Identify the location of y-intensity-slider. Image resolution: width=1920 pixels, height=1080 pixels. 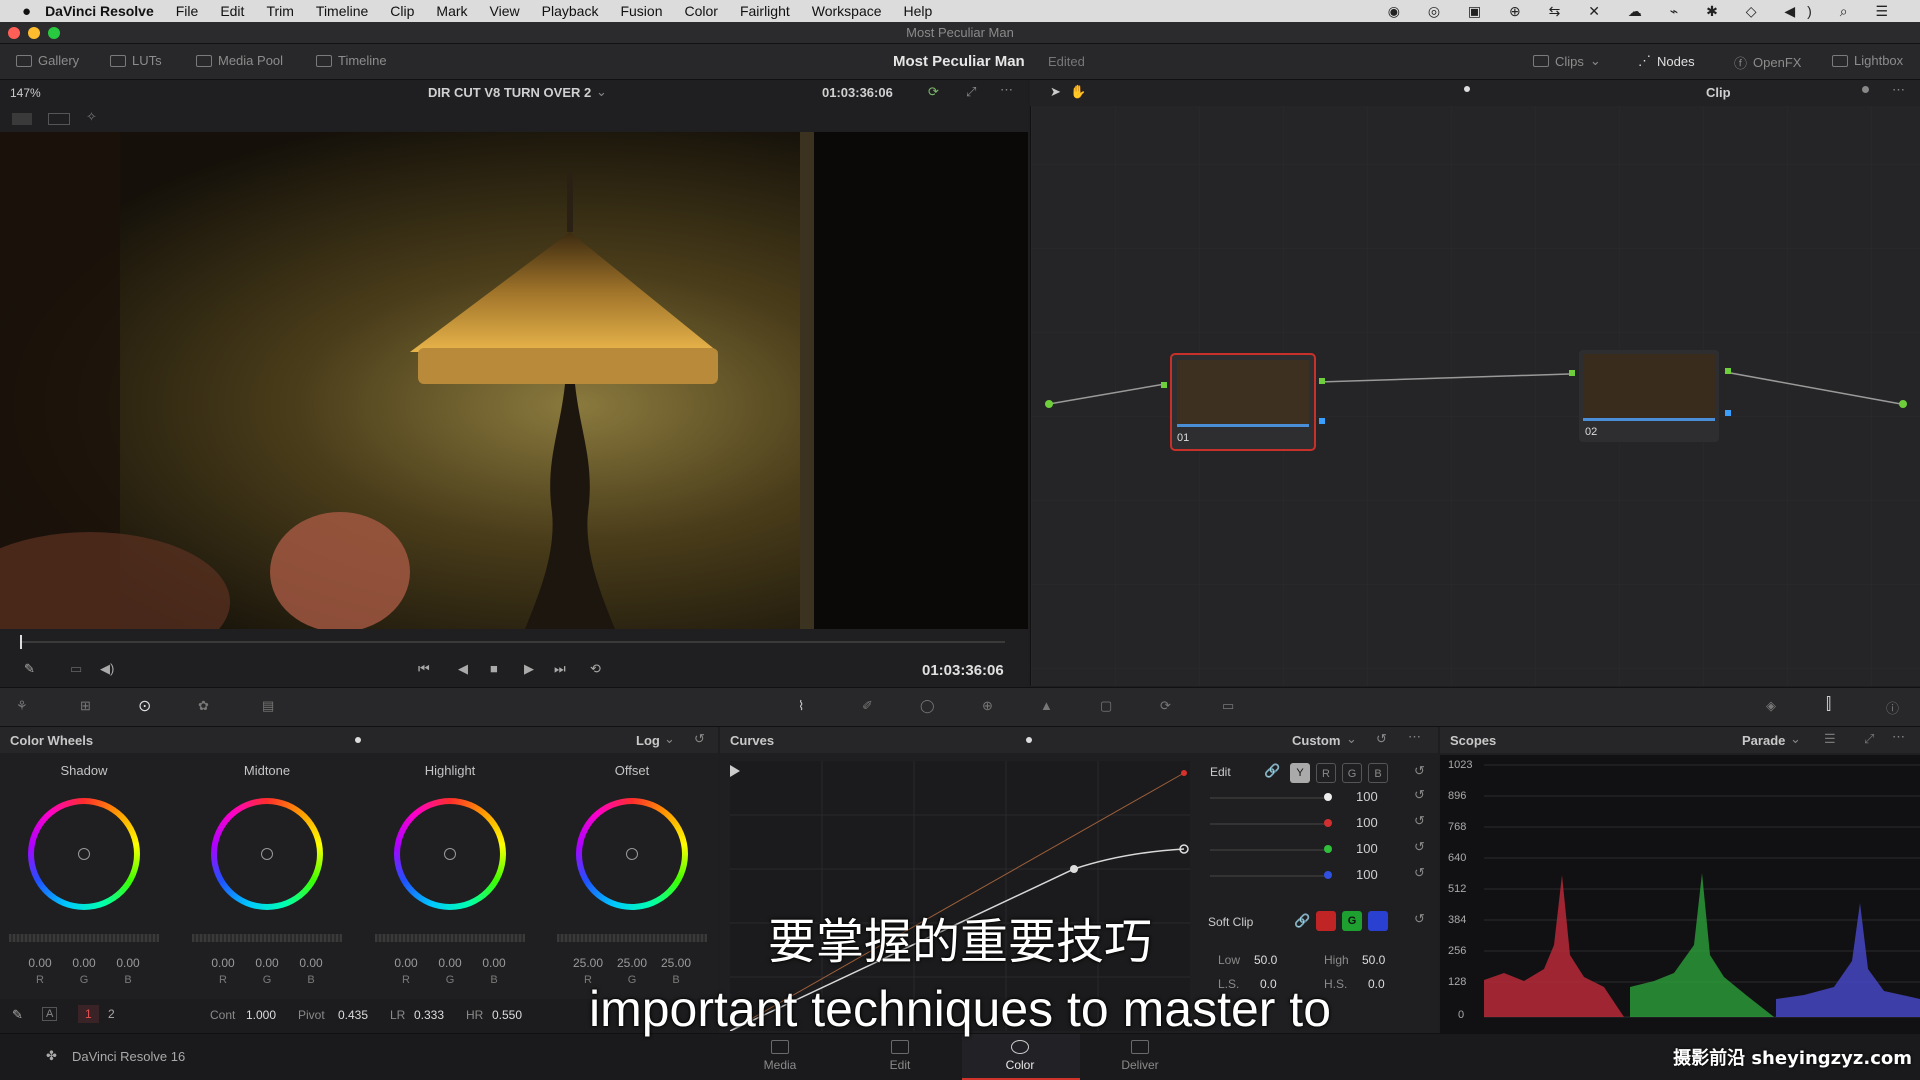
(1270, 798).